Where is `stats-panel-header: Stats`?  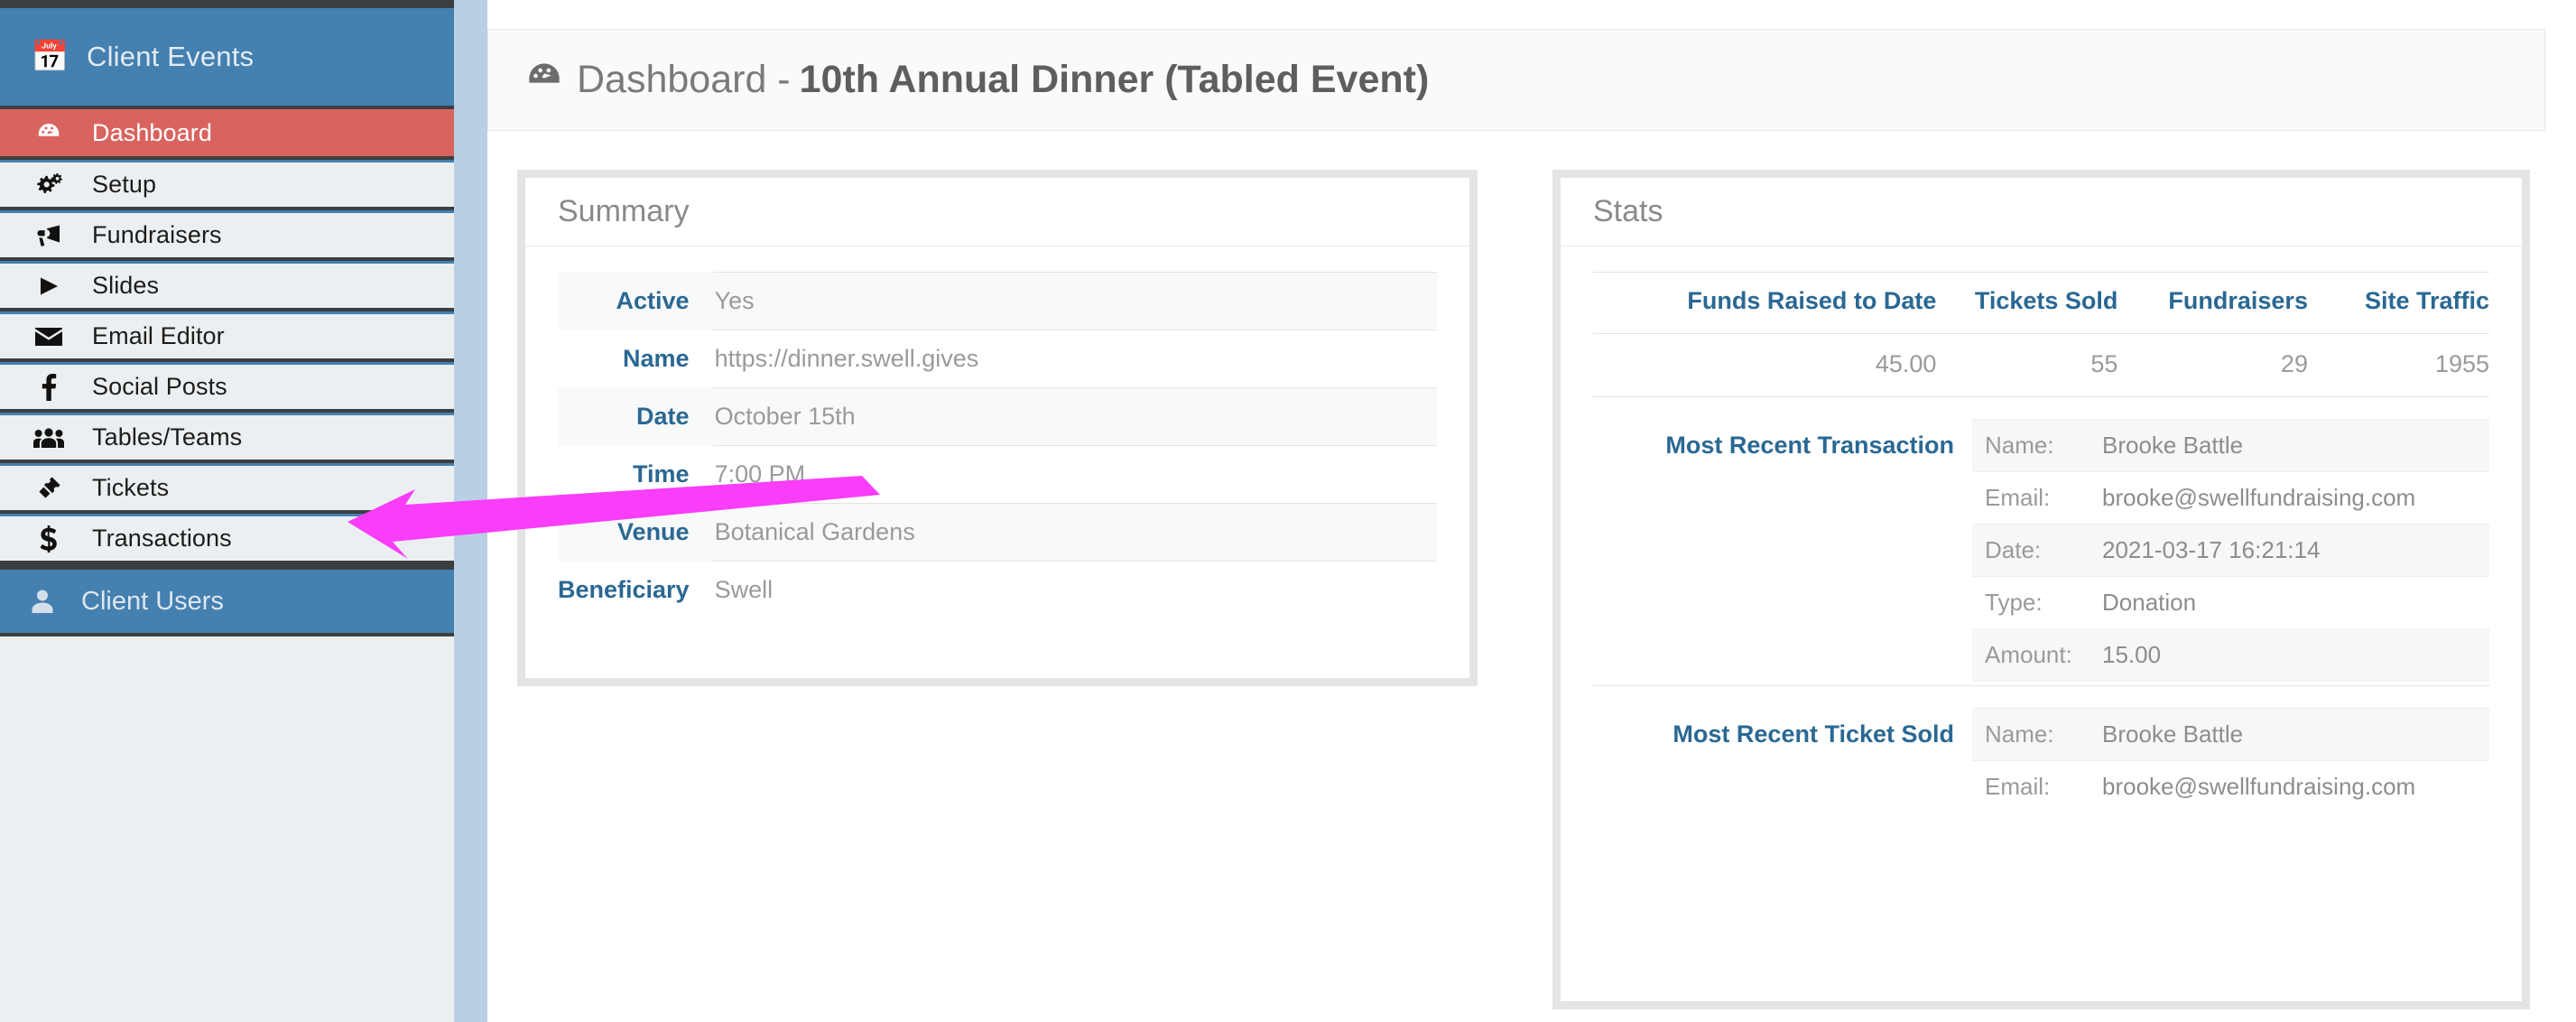 stats-panel-header: Stats is located at coordinates (2041, 212).